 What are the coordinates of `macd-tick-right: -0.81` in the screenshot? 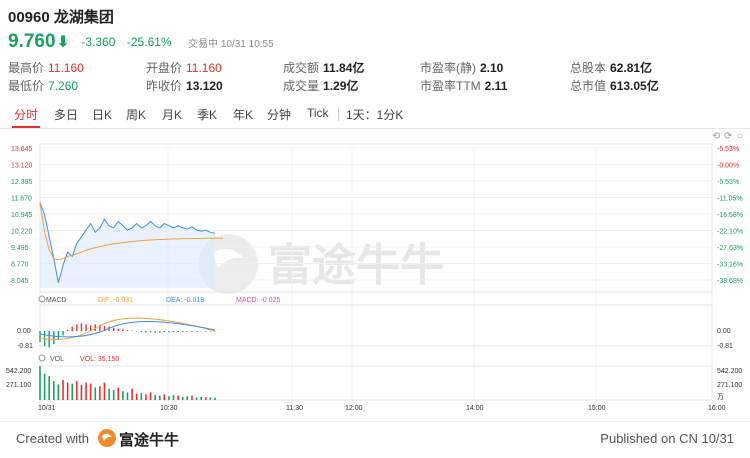 It's located at (725, 346).